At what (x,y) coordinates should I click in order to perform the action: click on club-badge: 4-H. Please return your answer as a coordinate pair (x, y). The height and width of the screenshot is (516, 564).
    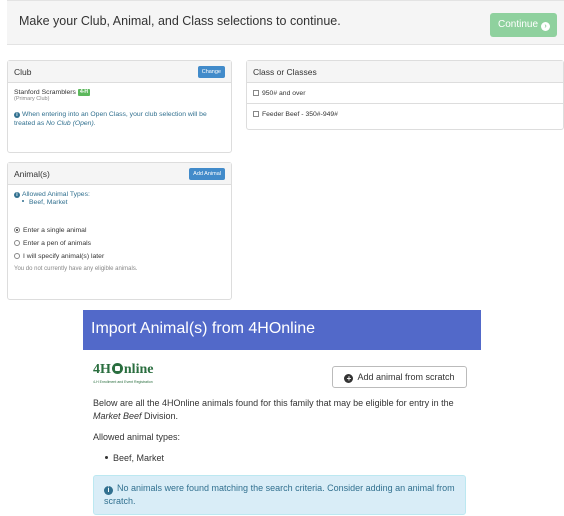
    Looking at the image, I should click on (84, 92).